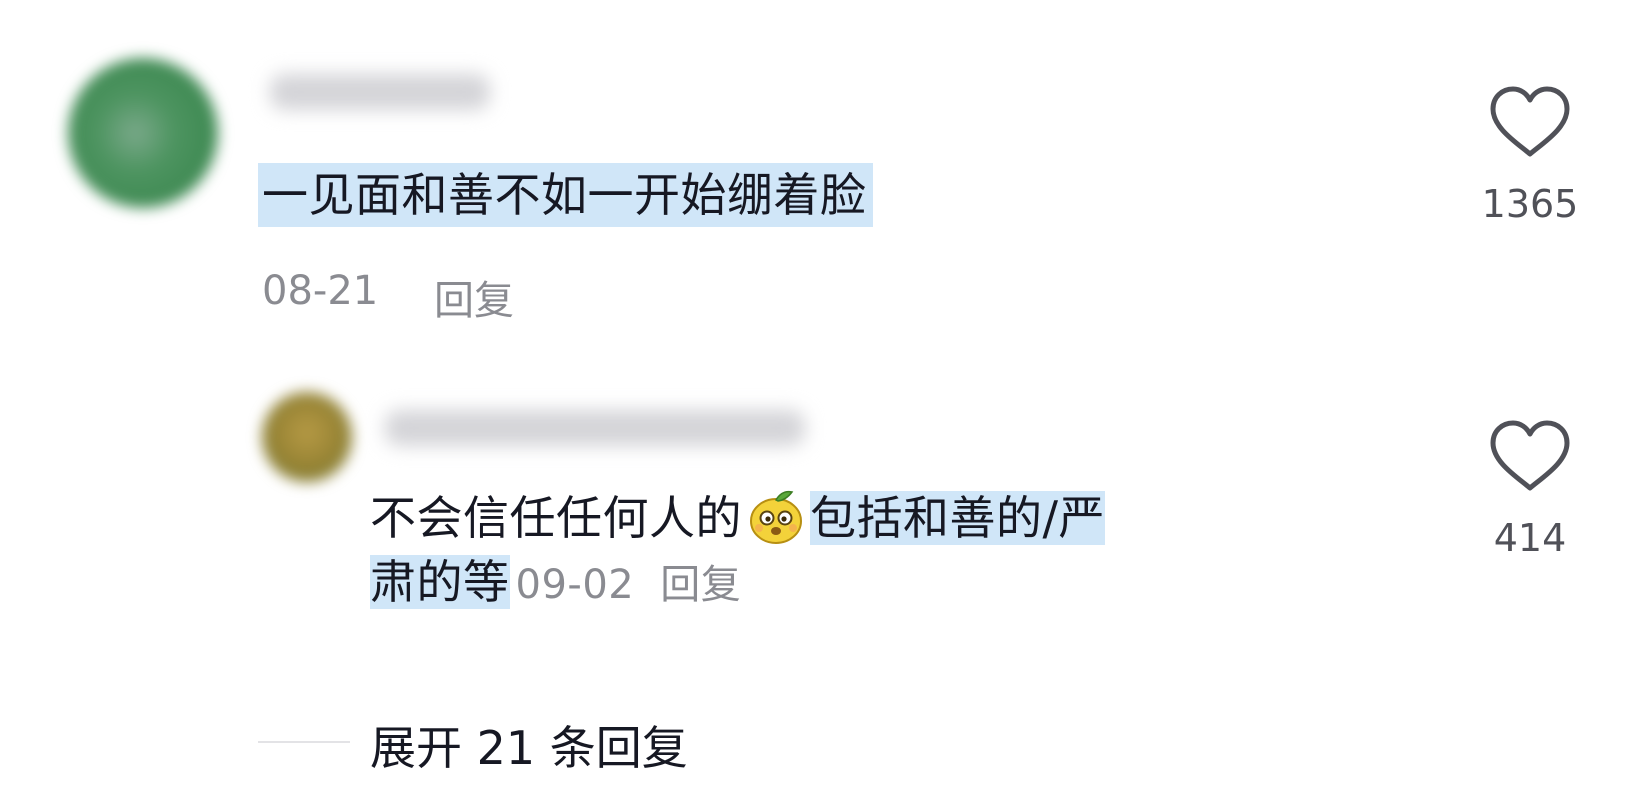 The image size is (1640, 804). What do you see at coordinates (320, 291) in the screenshot?
I see `comment-date: 08-21` at bounding box center [320, 291].